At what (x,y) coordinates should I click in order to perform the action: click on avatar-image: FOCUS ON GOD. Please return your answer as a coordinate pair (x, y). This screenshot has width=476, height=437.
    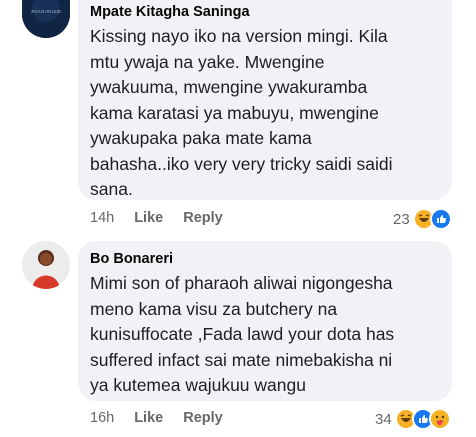
    Looking at the image, I should click on (46, 19).